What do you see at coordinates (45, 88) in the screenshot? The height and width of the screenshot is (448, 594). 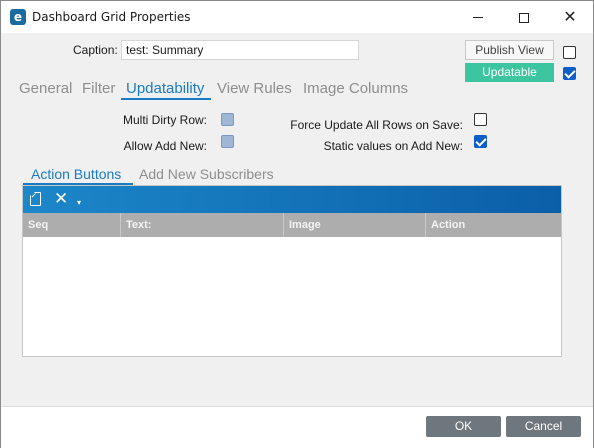 I see `tab-general: General` at bounding box center [45, 88].